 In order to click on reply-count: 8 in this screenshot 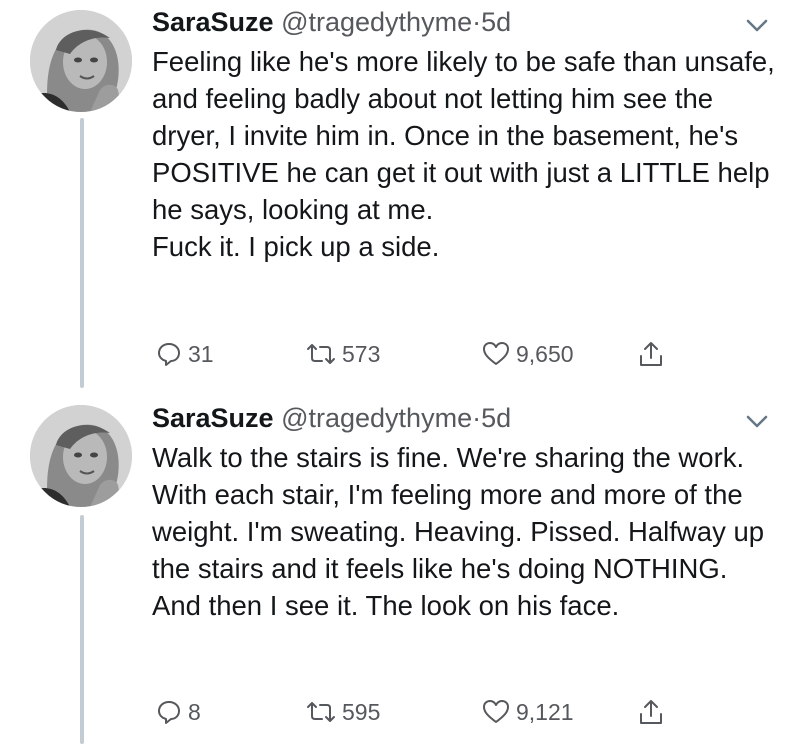, I will do `click(194, 711)`.